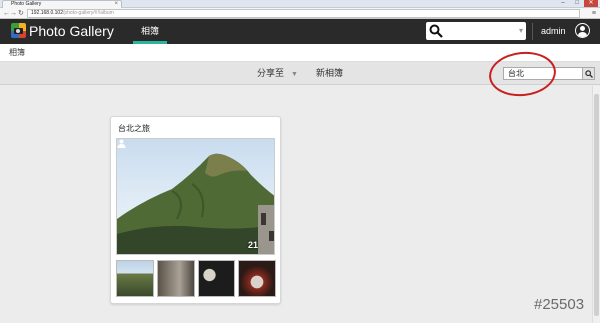 The width and height of the screenshot is (600, 323). What do you see at coordinates (21, 13) in the screenshot?
I see `reload-icon: ↻` at bounding box center [21, 13].